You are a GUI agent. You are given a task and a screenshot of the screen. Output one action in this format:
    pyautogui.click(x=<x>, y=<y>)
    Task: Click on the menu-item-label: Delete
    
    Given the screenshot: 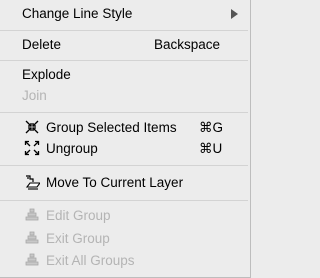 What is the action you would take?
    pyautogui.click(x=42, y=44)
    